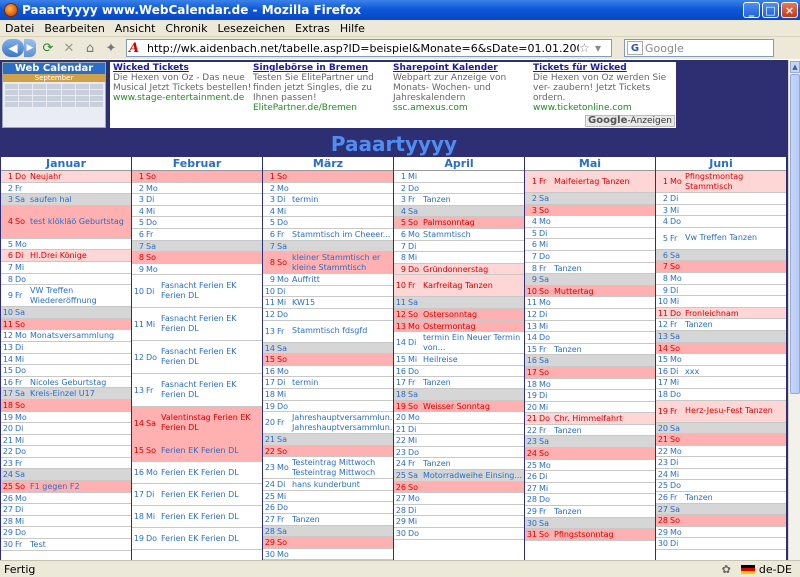 This screenshot has height=577, width=800. What do you see at coordinates (721, 222) in the screenshot?
I see `day-row: 4 Do` at bounding box center [721, 222].